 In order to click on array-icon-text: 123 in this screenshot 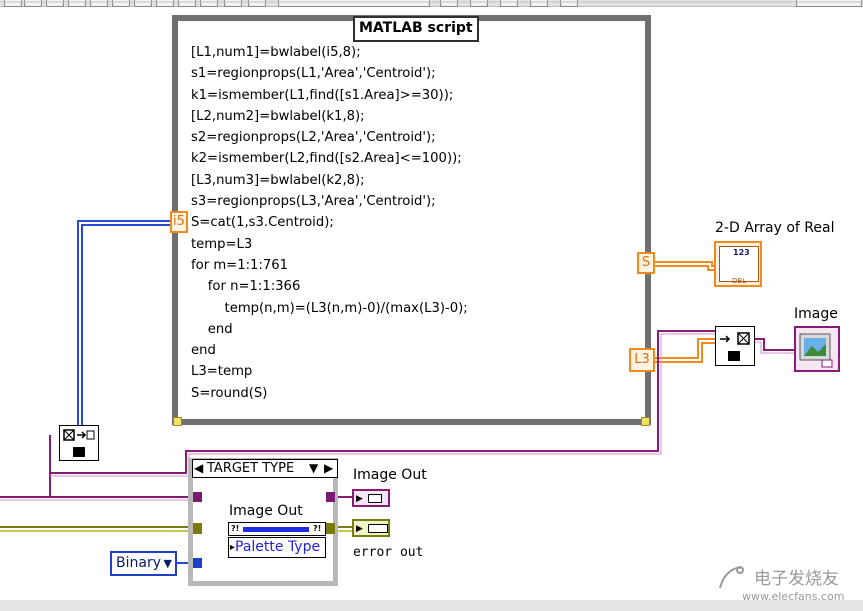, I will do `click(741, 252)`.